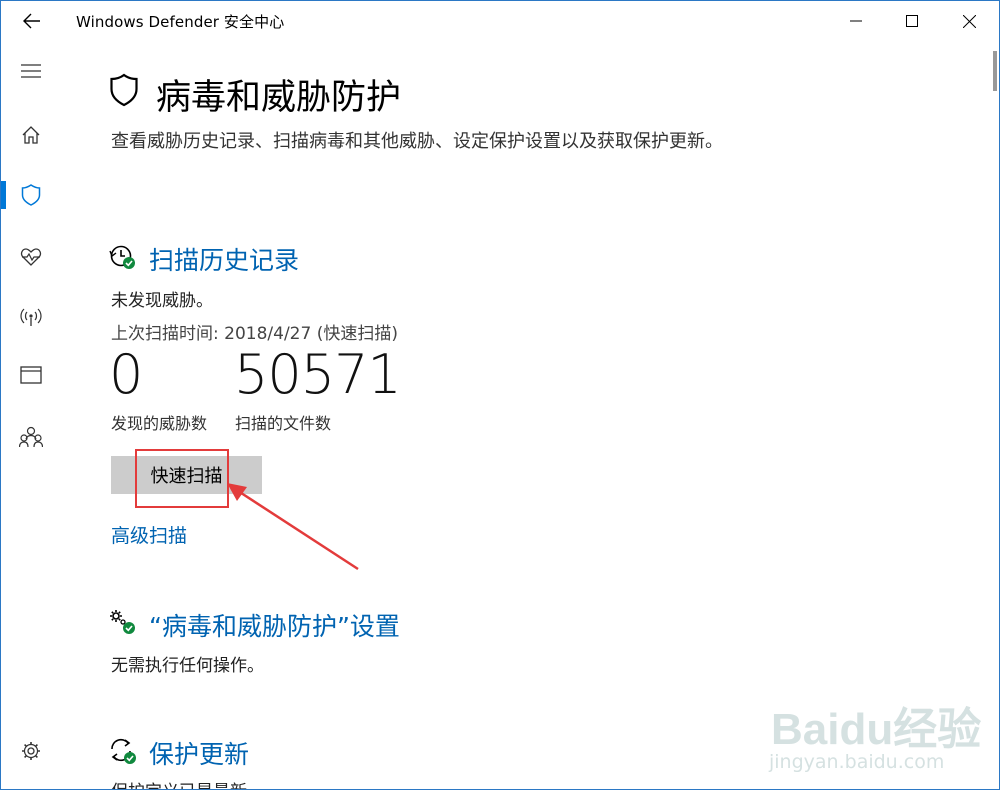 Image resolution: width=1000 pixels, height=790 pixels. I want to click on scan-history-icon, so click(122, 257).